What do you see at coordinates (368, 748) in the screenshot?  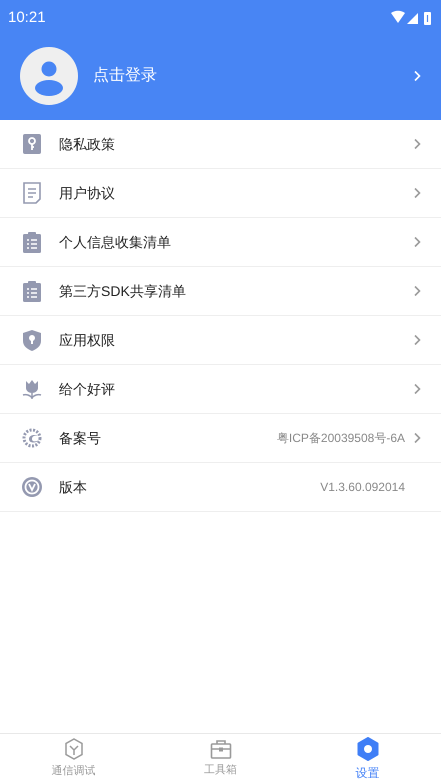 I see `settings-icon` at bounding box center [368, 748].